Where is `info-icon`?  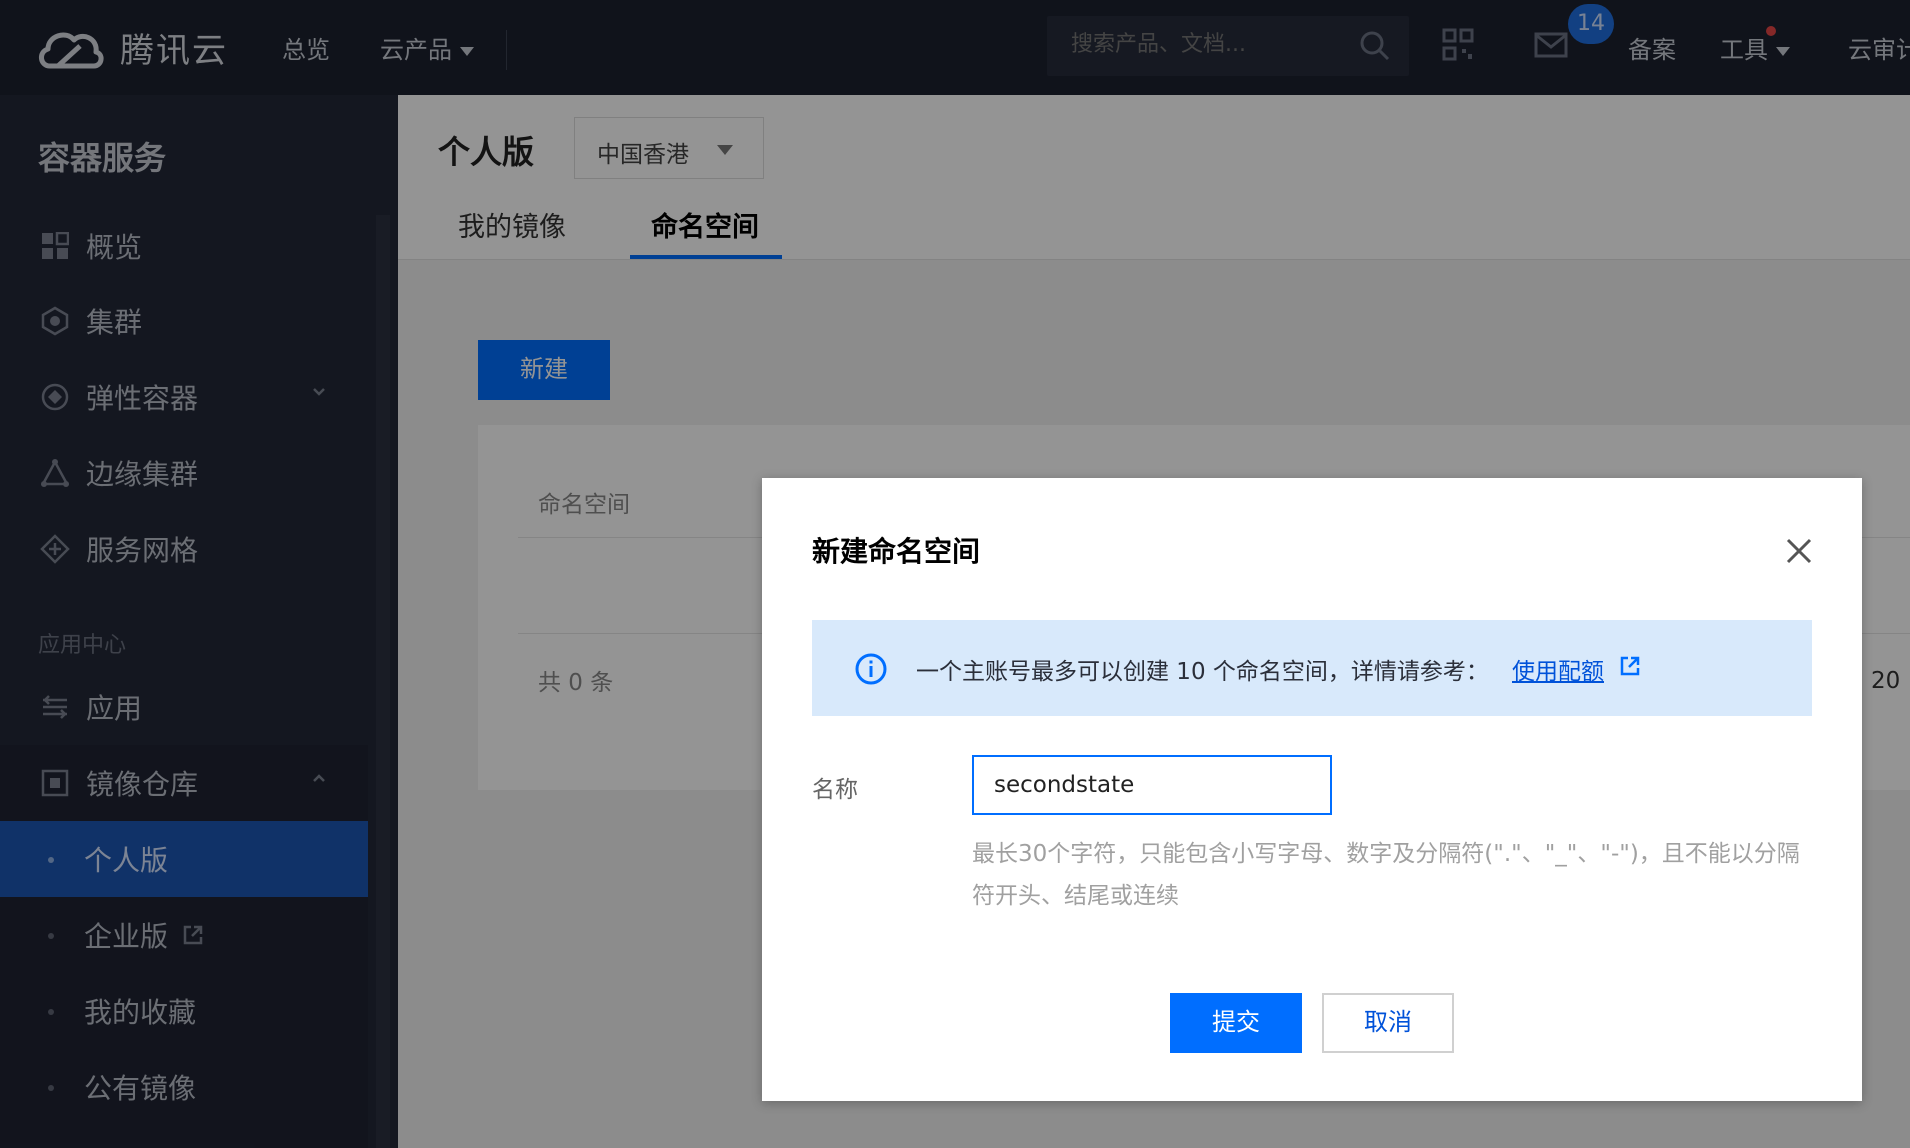
info-icon is located at coordinates (871, 669).